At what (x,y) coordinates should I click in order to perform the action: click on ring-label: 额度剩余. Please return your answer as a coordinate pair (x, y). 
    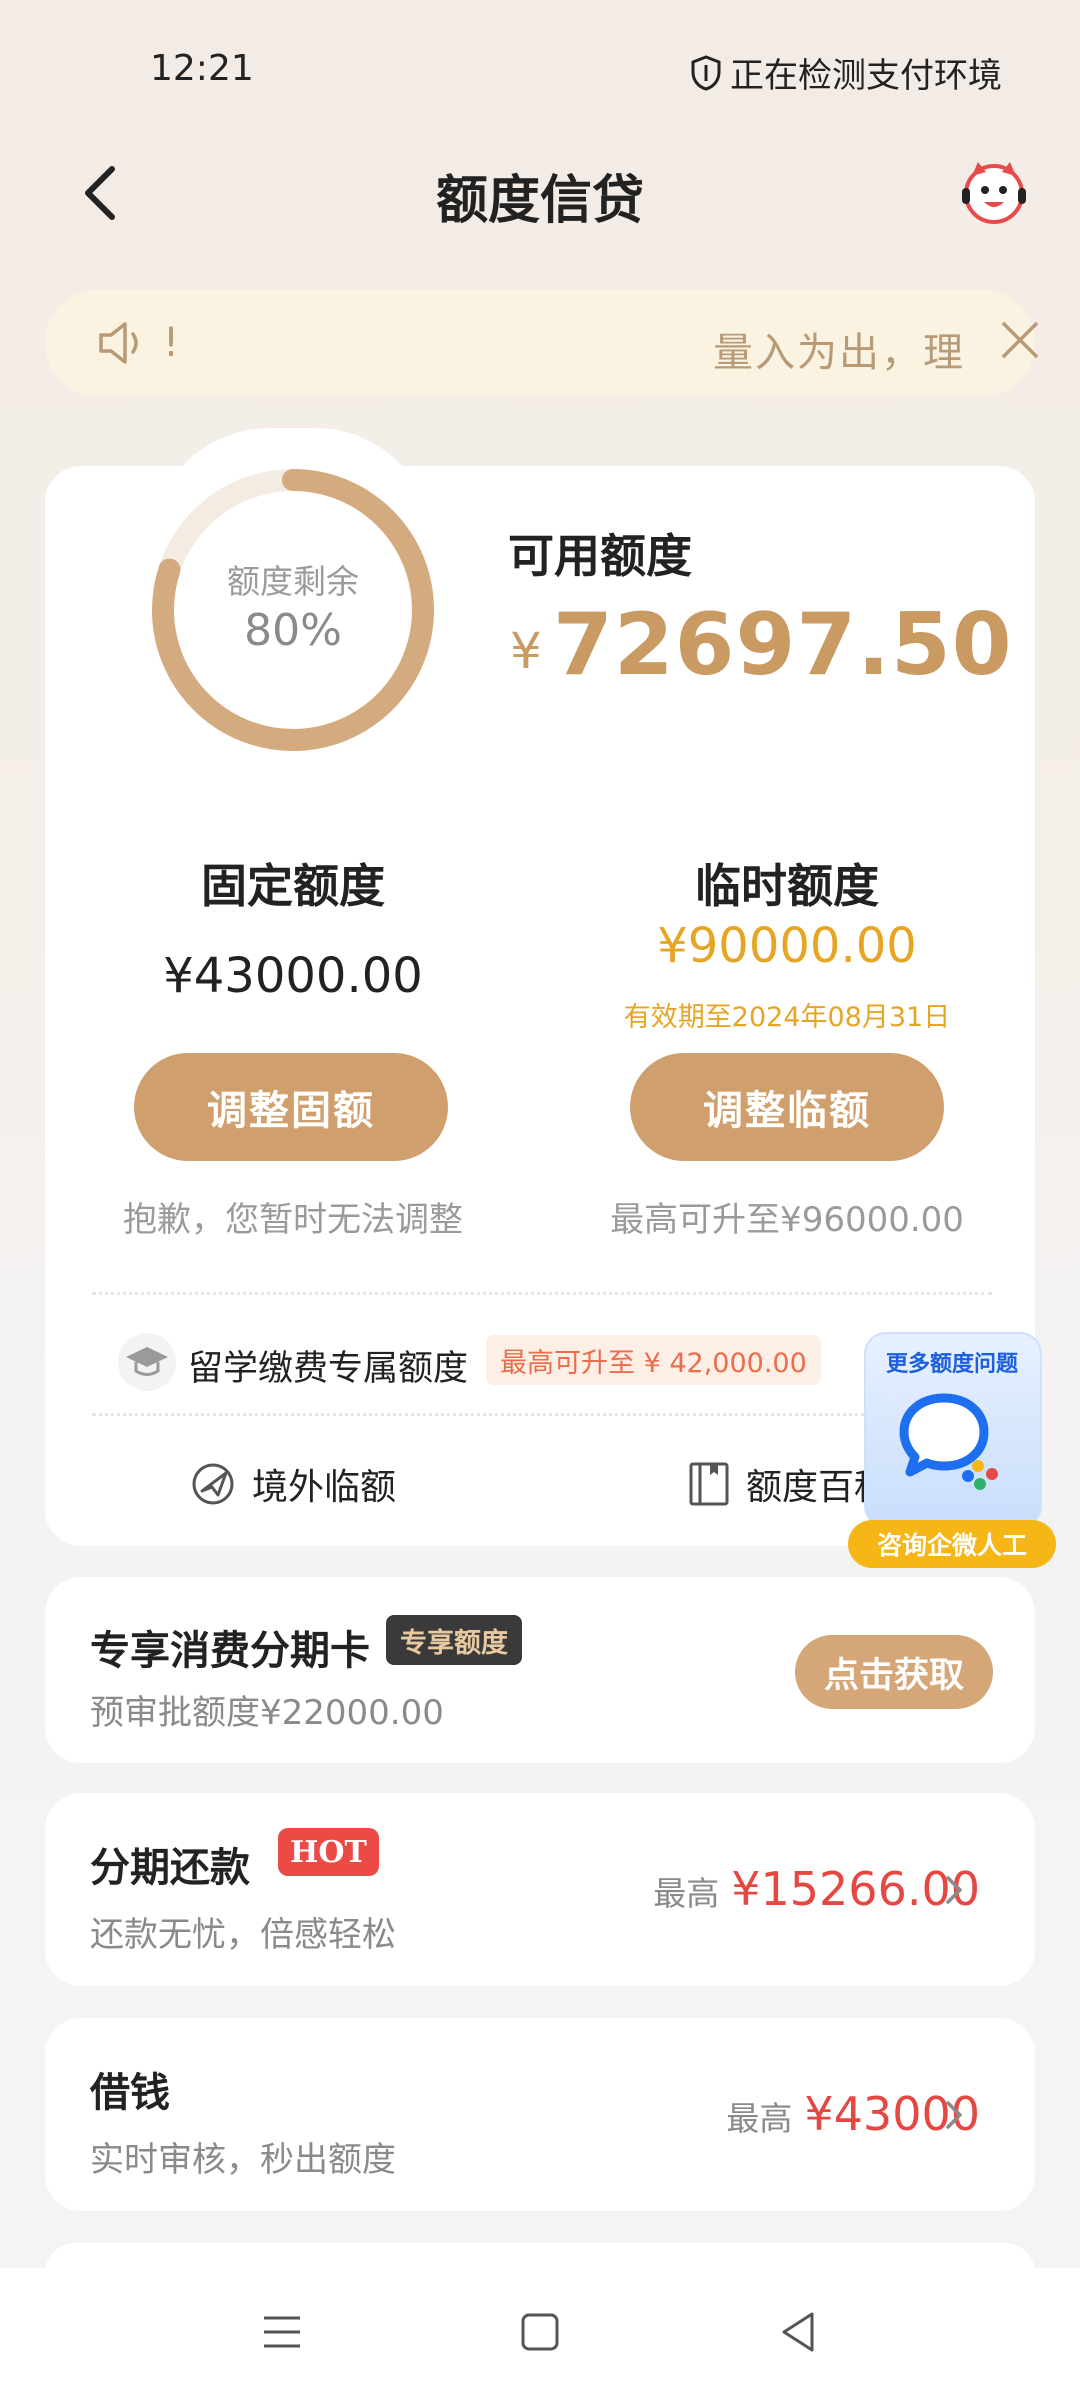
    Looking at the image, I should click on (293, 581).